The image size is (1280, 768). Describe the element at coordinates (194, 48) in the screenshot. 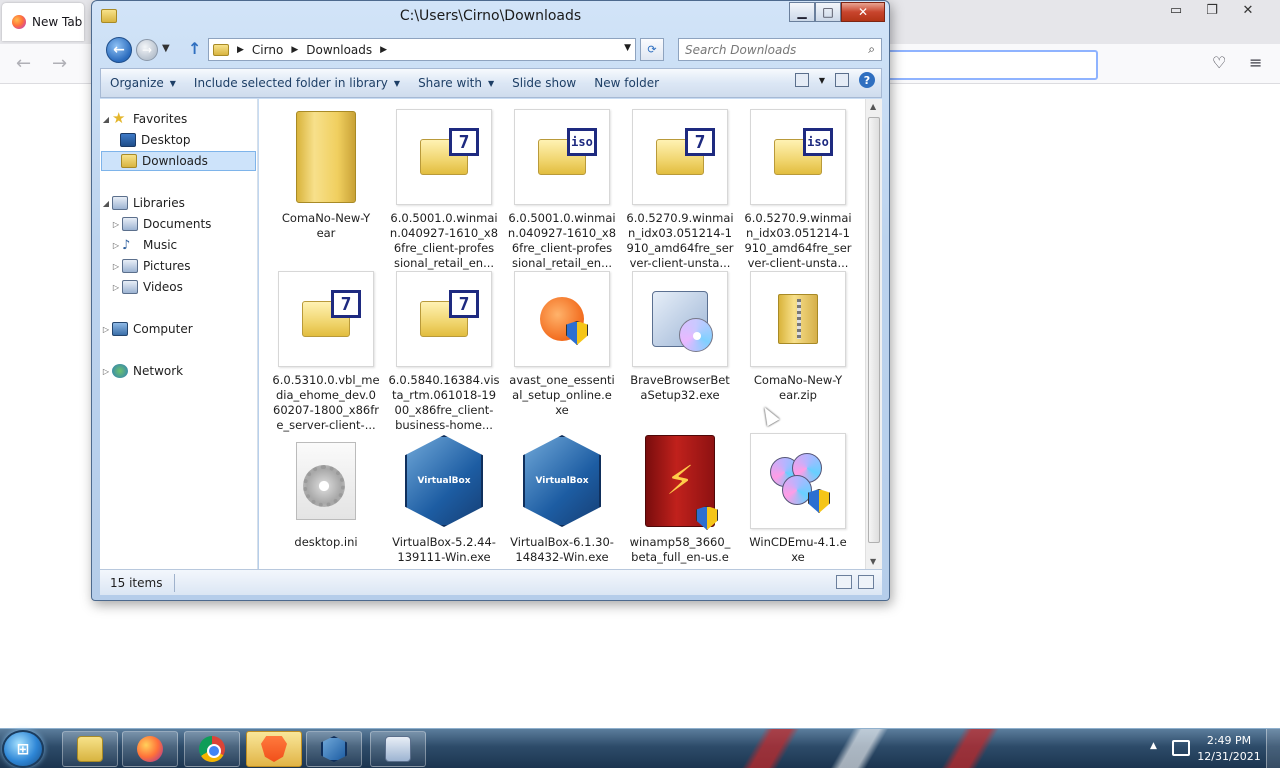

I see `up-button: ↑` at that location.